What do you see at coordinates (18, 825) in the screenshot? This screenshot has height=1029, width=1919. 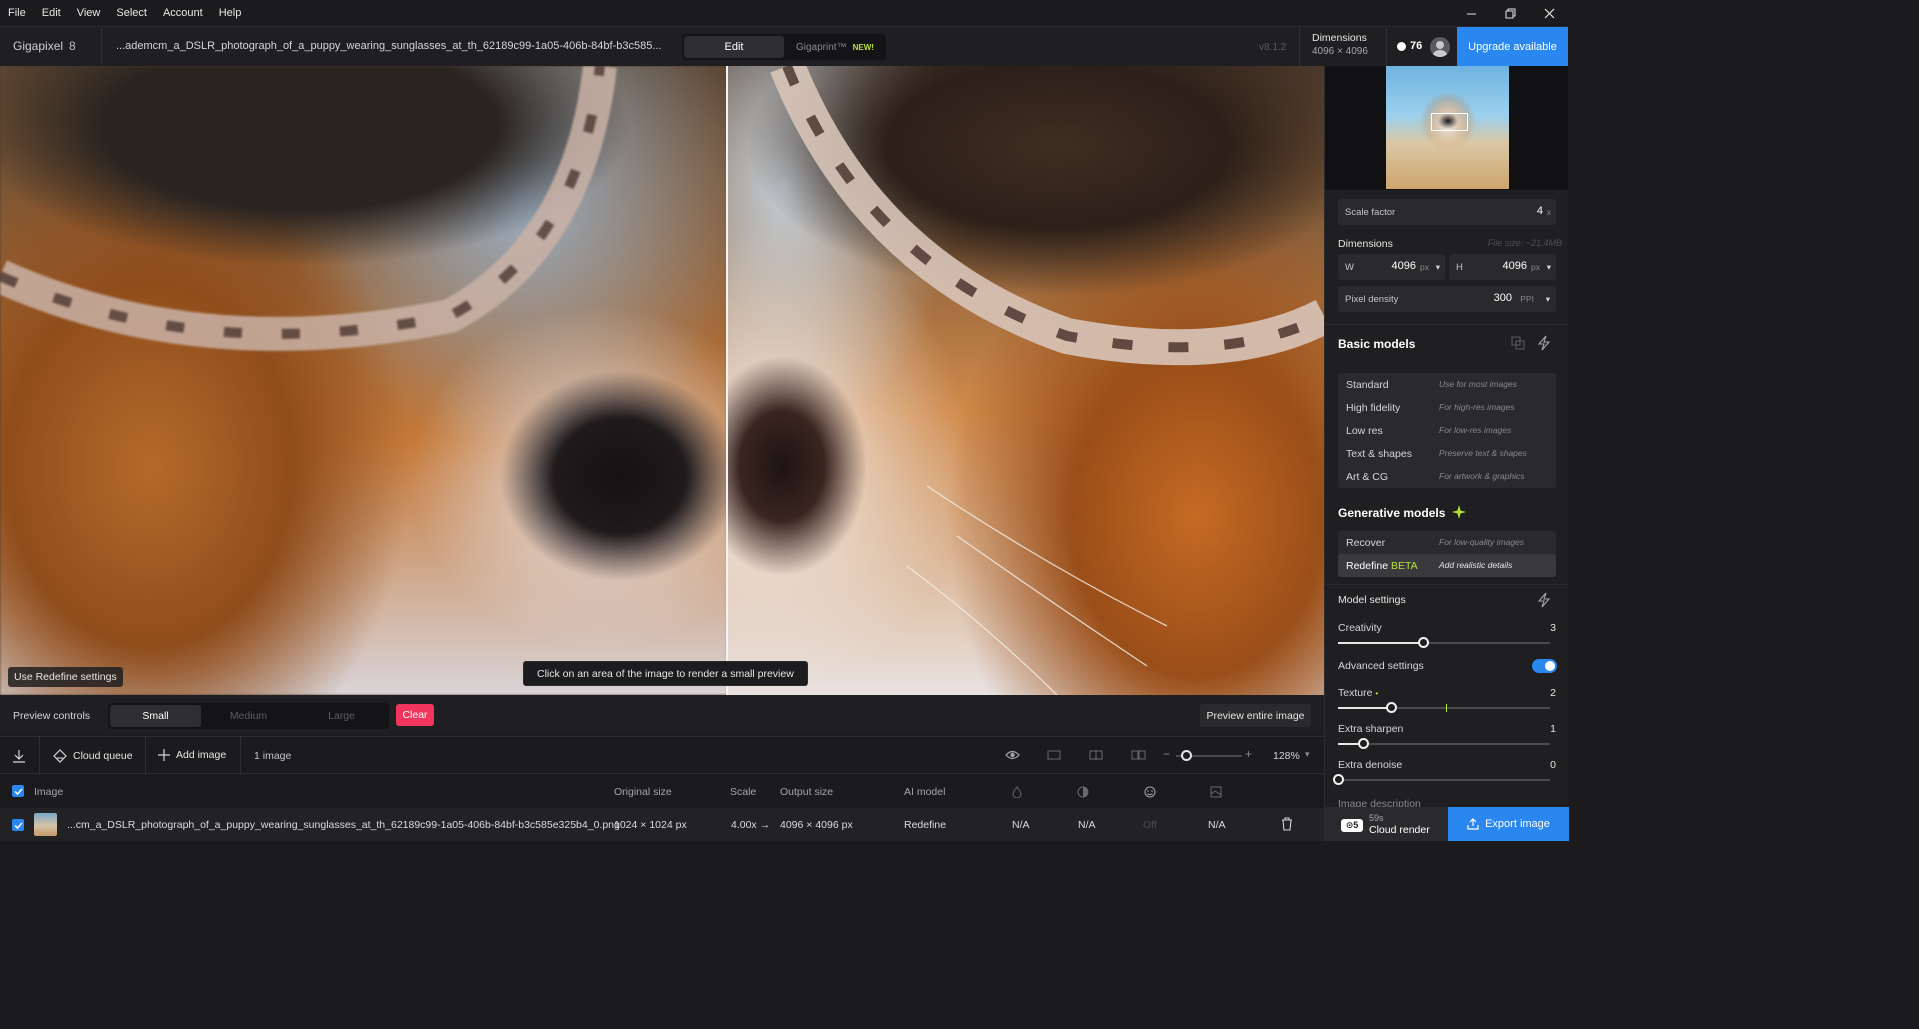 I see `row-checkbox` at bounding box center [18, 825].